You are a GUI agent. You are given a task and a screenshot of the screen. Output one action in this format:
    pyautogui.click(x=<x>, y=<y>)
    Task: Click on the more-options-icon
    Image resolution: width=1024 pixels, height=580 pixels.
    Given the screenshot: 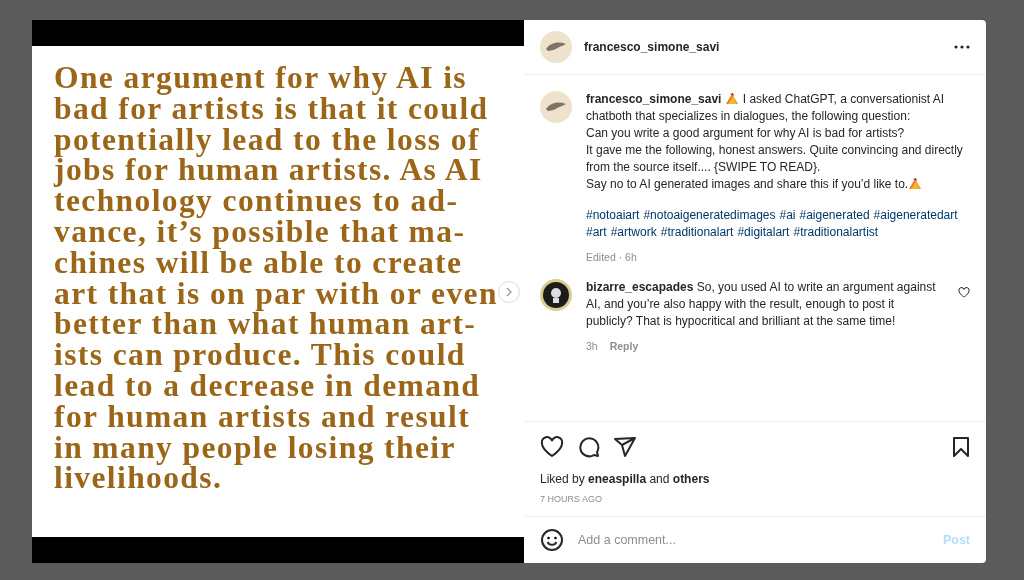 What is the action you would take?
    pyautogui.click(x=962, y=47)
    